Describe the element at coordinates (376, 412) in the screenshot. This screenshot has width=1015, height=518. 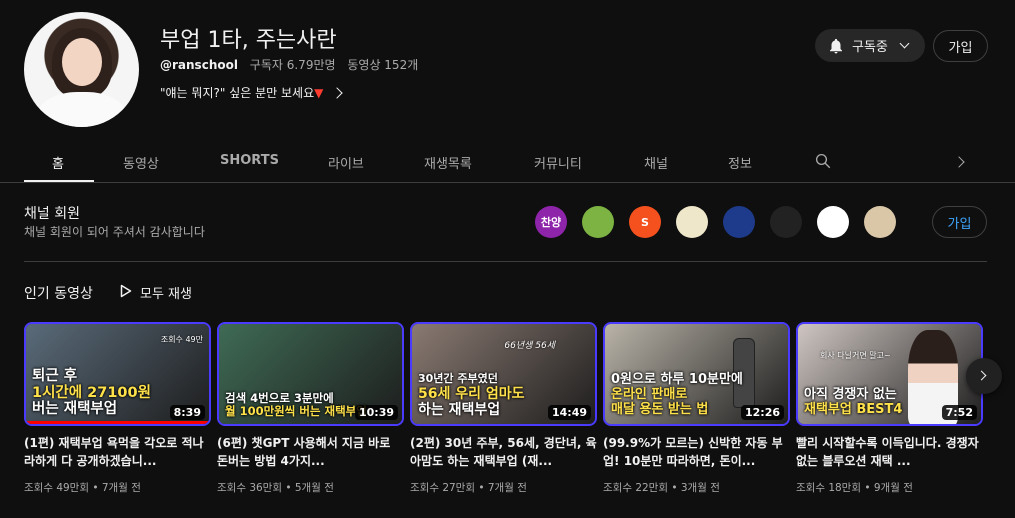
I see `duration-badge: 10:39` at that location.